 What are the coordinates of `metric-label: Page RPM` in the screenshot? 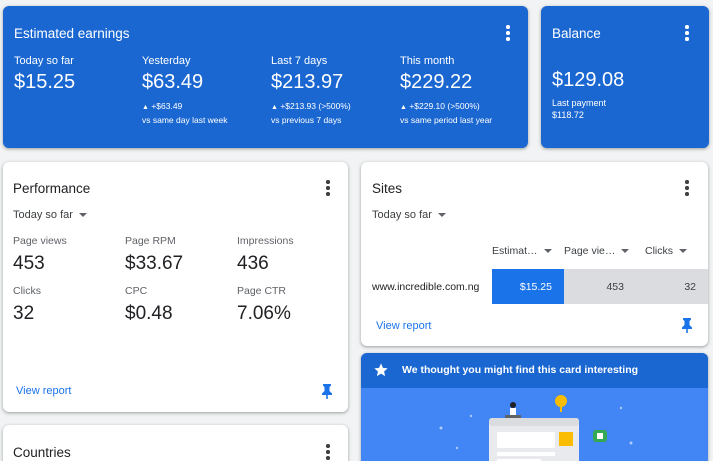 It's located at (150, 241).